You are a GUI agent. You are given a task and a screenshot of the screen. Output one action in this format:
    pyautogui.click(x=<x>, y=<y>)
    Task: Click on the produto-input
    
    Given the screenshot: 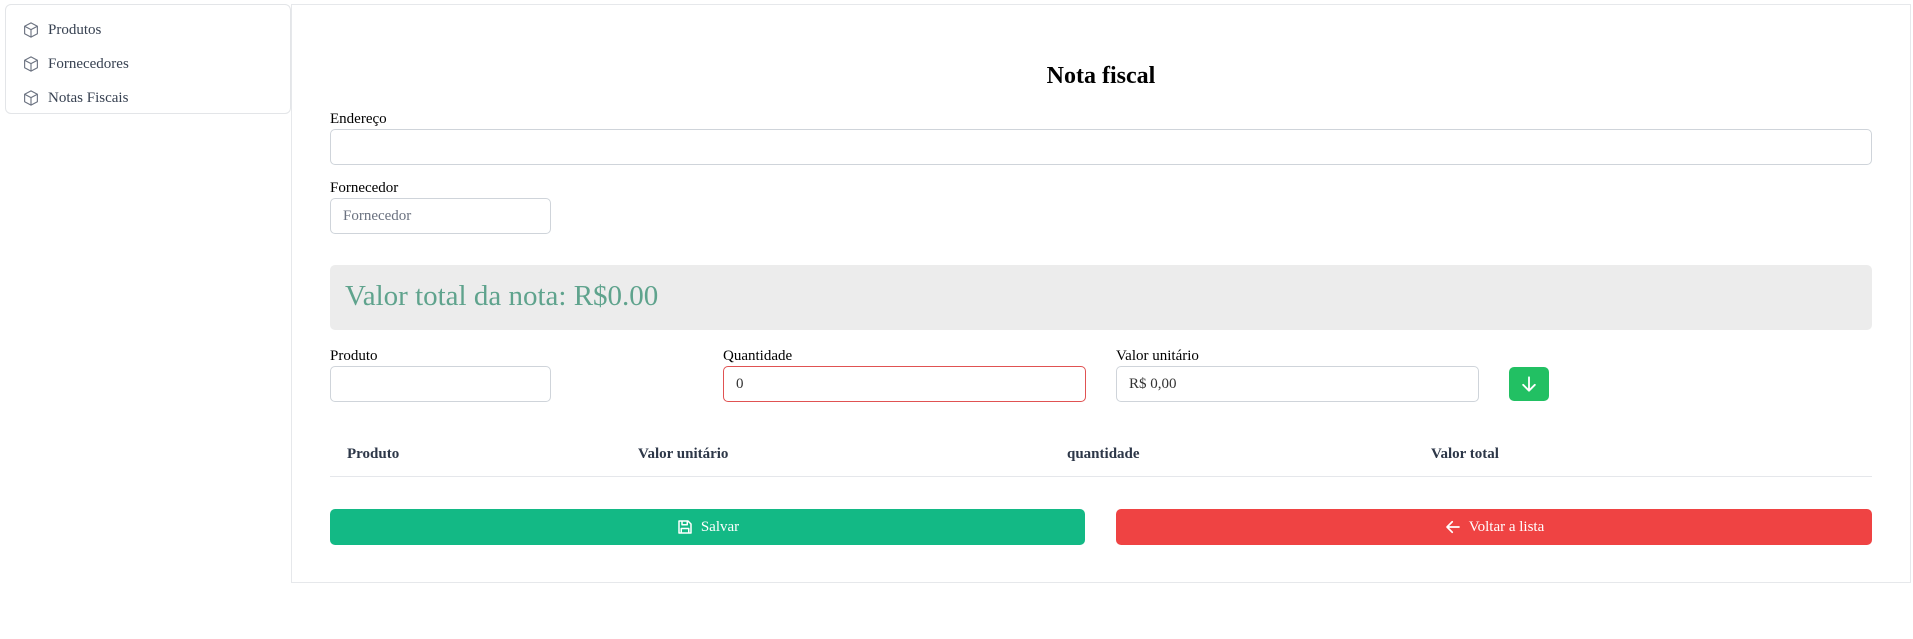 What is the action you would take?
    pyautogui.click(x=440, y=384)
    